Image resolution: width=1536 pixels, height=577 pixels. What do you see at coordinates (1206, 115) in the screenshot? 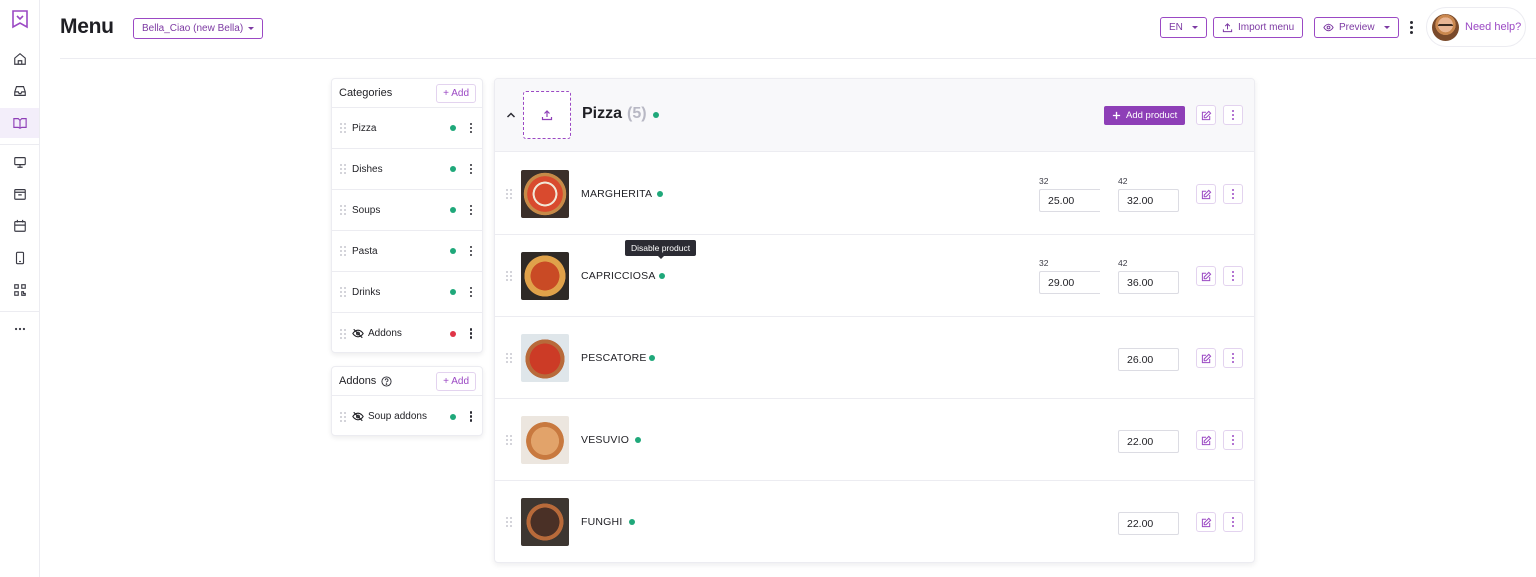
I see `edit-category-button` at bounding box center [1206, 115].